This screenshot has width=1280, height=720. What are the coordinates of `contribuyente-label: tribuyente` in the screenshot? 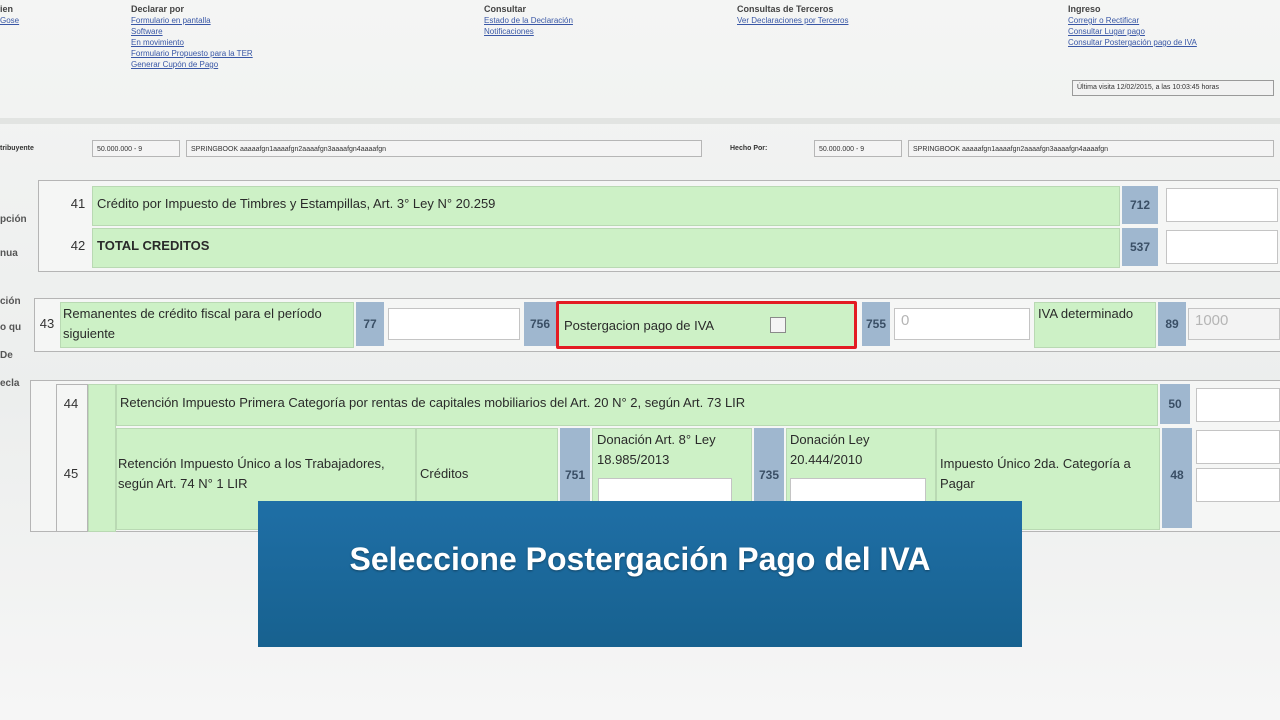 It's located at (17, 148).